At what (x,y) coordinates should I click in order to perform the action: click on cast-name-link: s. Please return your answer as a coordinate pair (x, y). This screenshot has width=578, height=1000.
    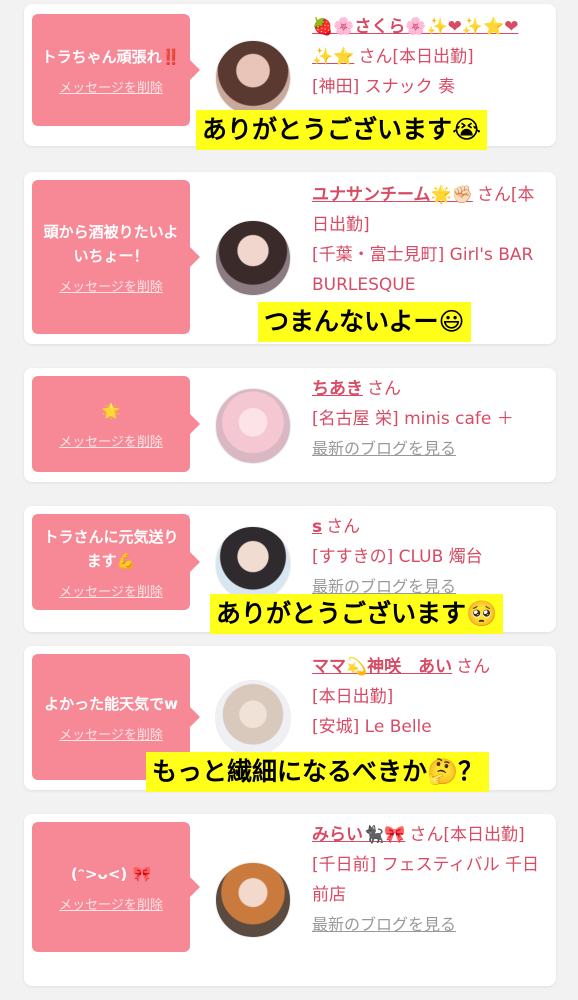
    Looking at the image, I should click on (317, 527).